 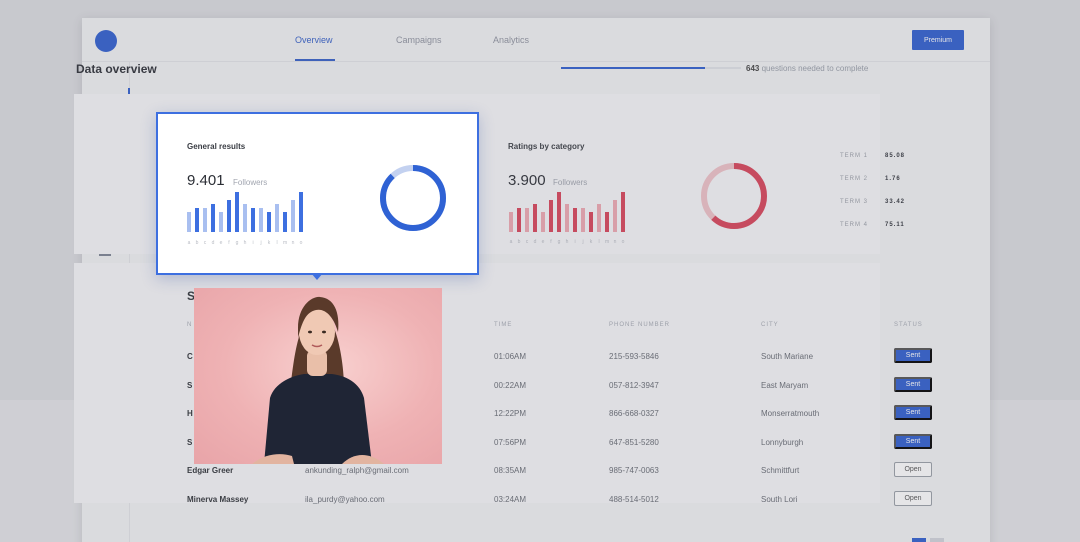 I want to click on presenter-illustration, so click(x=318, y=380).